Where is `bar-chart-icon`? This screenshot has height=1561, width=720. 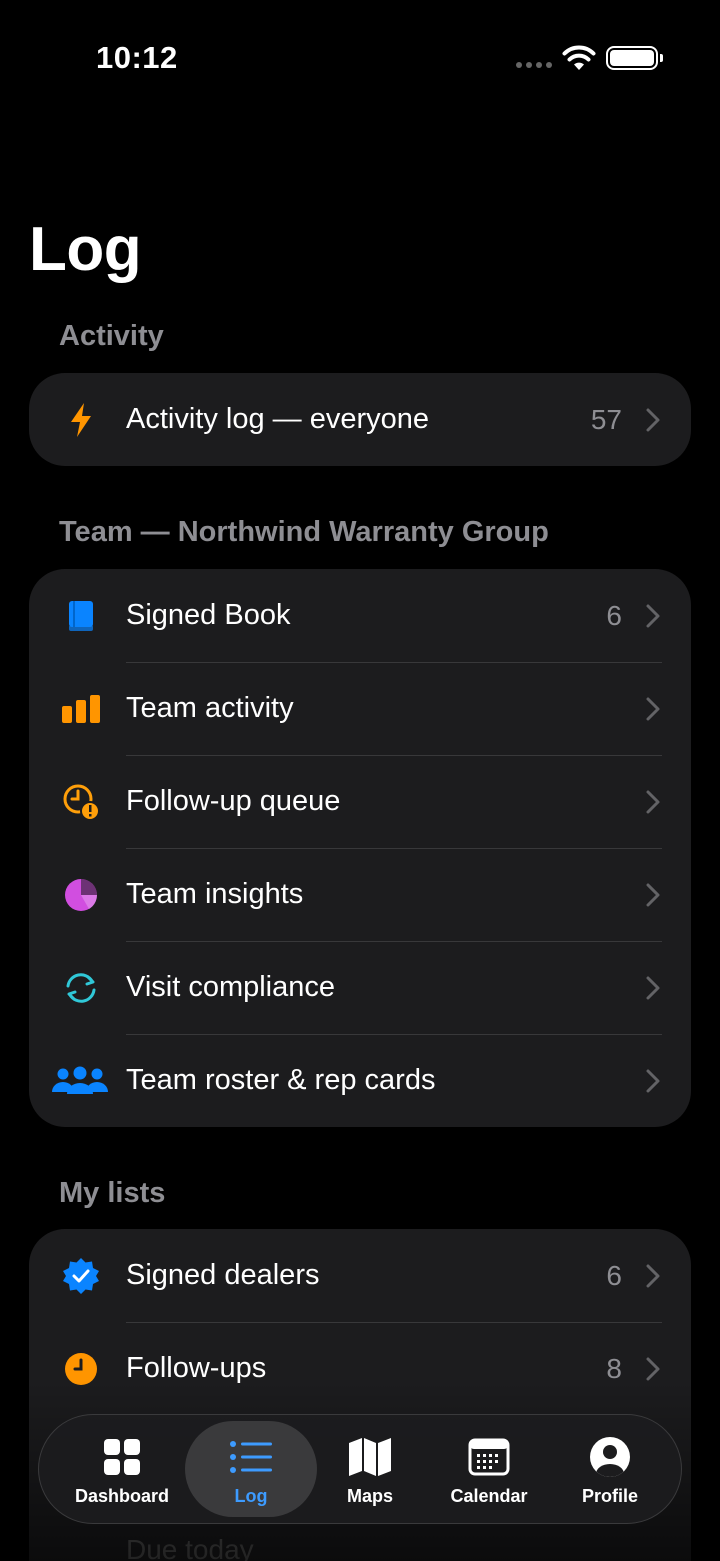
bar-chart-icon is located at coordinates (81, 709).